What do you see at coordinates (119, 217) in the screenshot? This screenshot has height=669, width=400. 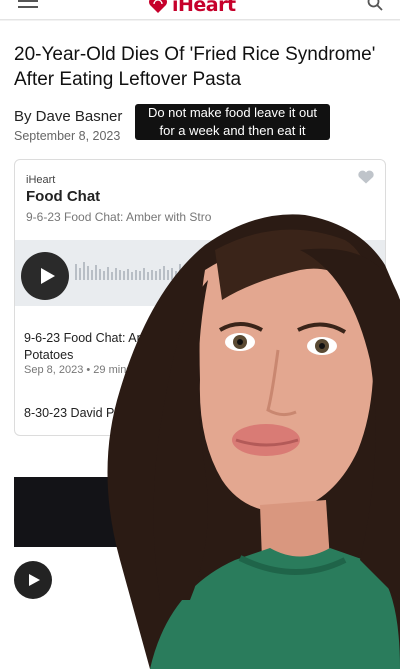 I see `player-subtitle: 9-6-23 Food Chat: Amber with Stro` at bounding box center [119, 217].